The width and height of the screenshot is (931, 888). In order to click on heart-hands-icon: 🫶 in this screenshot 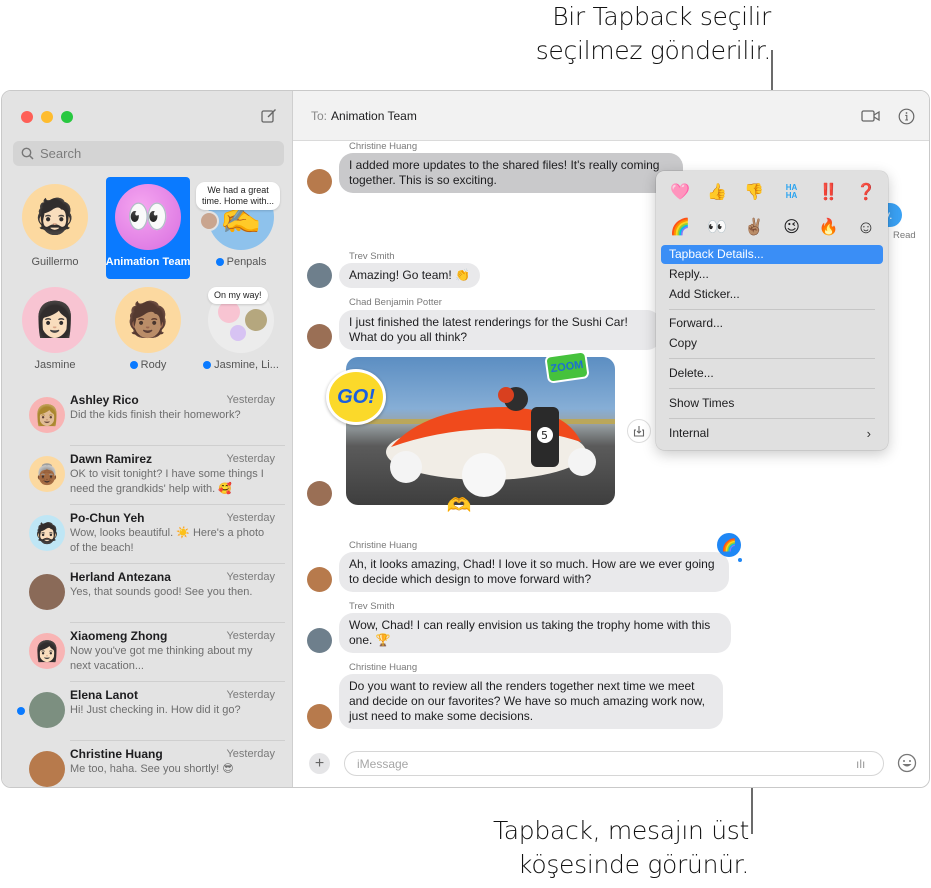, I will do `click(459, 505)`.